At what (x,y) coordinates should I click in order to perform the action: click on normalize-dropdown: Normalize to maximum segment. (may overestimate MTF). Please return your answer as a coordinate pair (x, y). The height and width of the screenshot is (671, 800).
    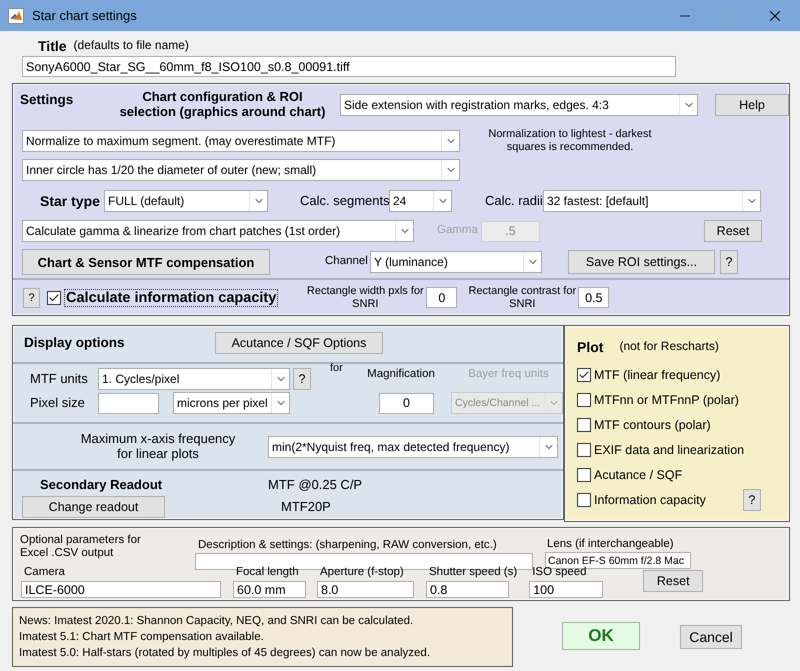
    Looking at the image, I should click on (241, 141).